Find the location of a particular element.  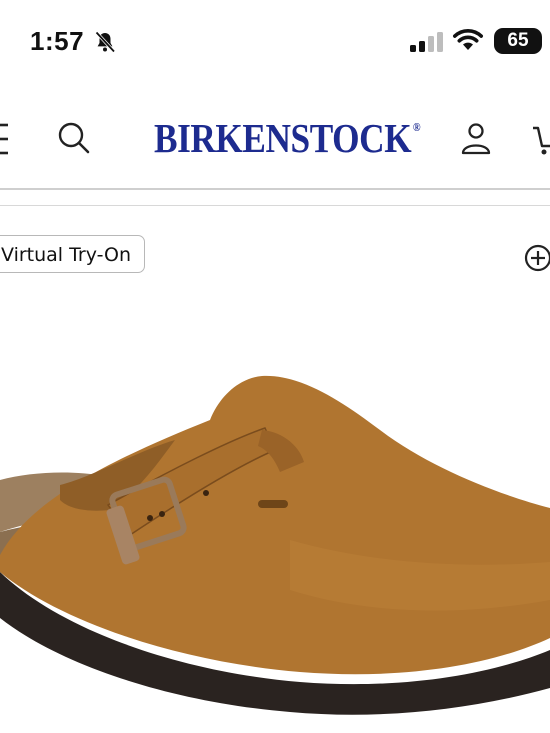

header-divider is located at coordinates (275, 189).